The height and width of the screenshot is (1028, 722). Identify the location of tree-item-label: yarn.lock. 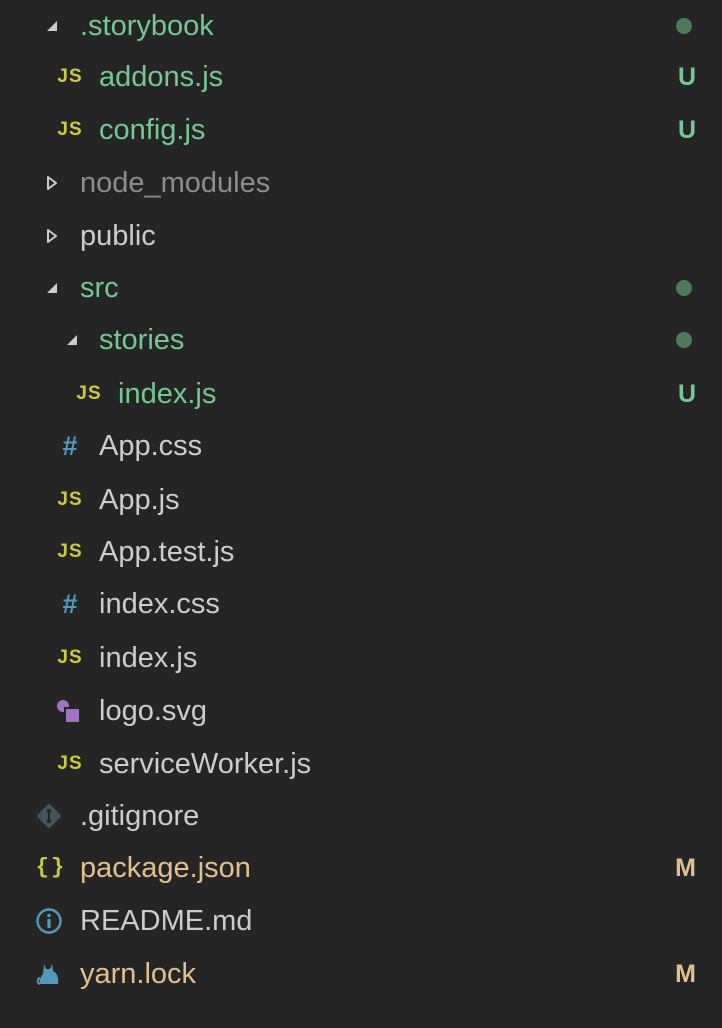
(138, 974).